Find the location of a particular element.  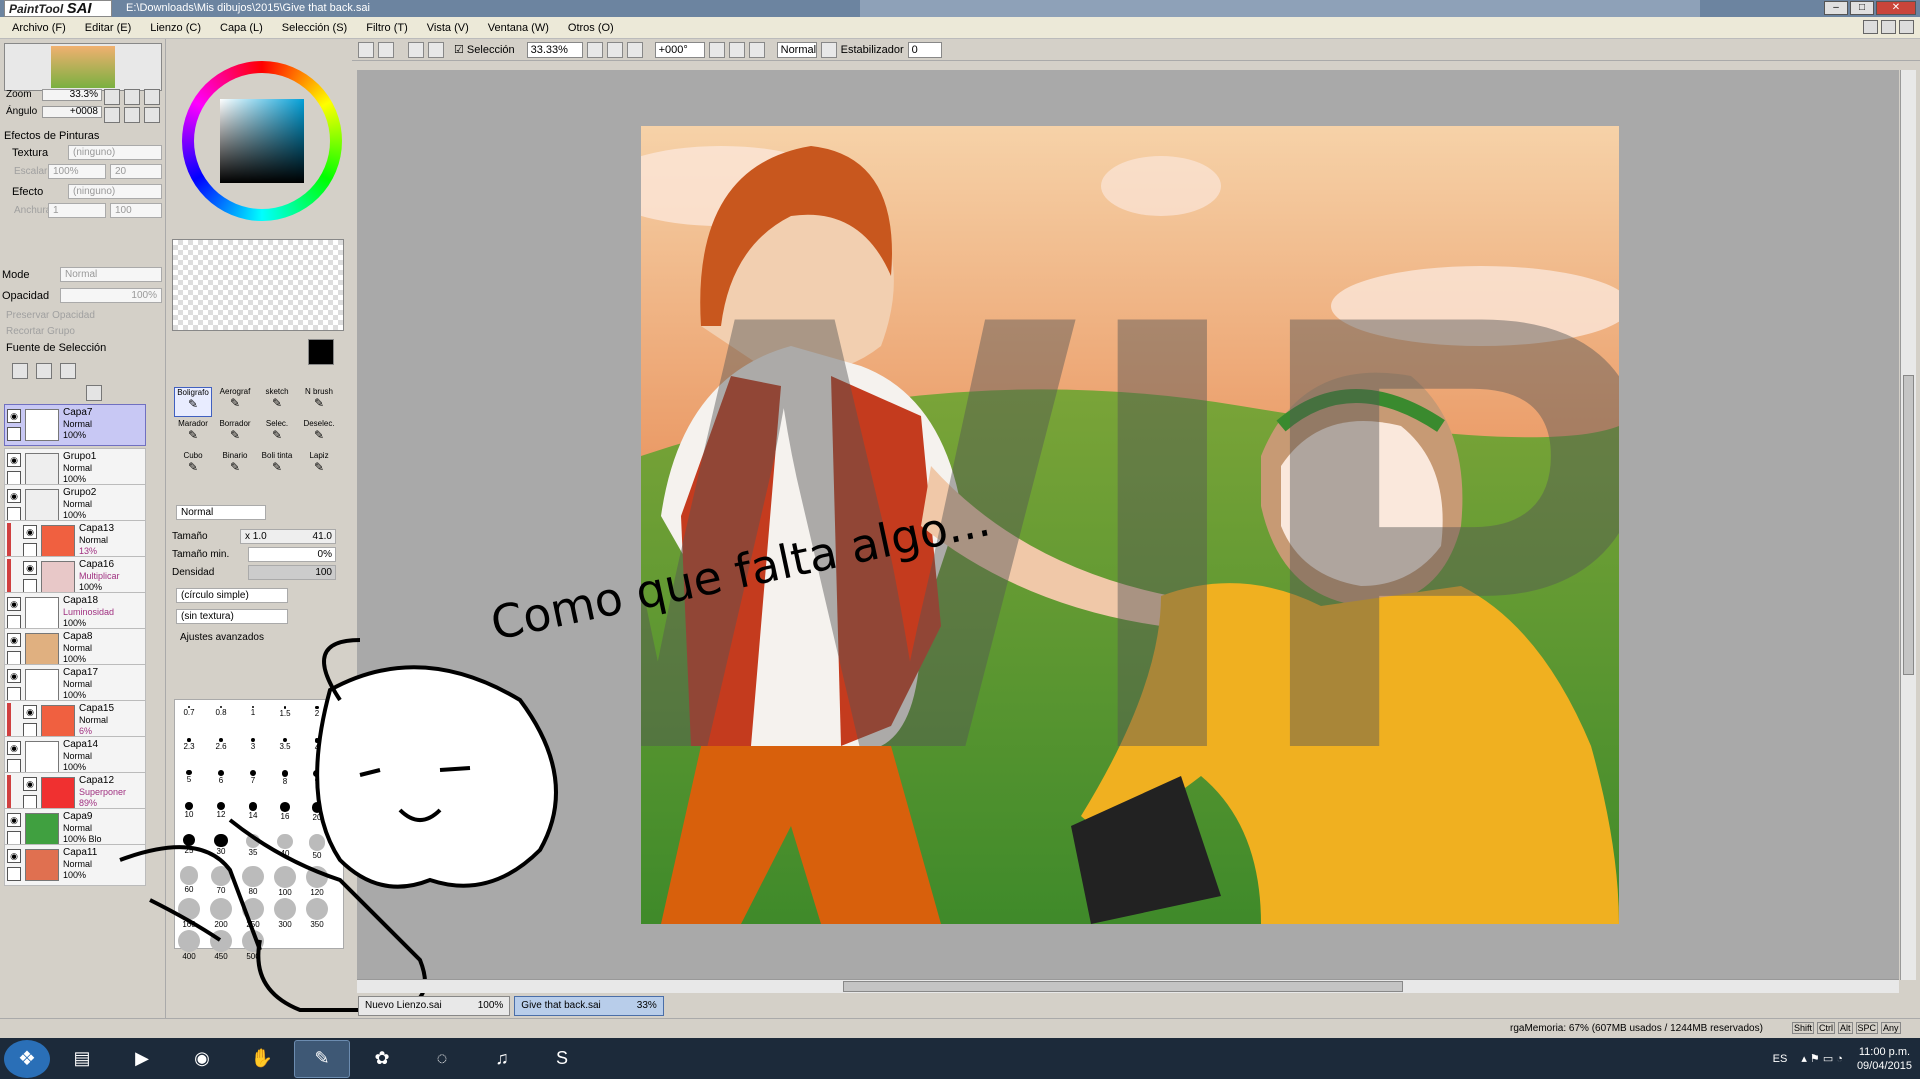

explorer-icon: ▤ is located at coordinates (82, 1059).